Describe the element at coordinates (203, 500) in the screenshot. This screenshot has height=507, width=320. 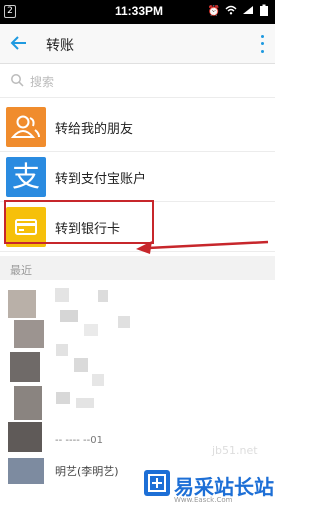
I see `watermark-small-text: Www.Easck.Com` at that location.